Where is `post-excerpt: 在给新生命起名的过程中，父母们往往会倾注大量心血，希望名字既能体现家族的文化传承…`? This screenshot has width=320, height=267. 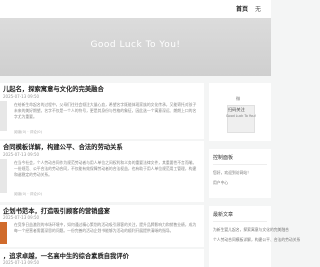
post-excerpt: 在给新生命起名的过程中，父母们往往会倾注大量心血，希望名字既能体现家族的文化传承… is located at coordinates (105, 111).